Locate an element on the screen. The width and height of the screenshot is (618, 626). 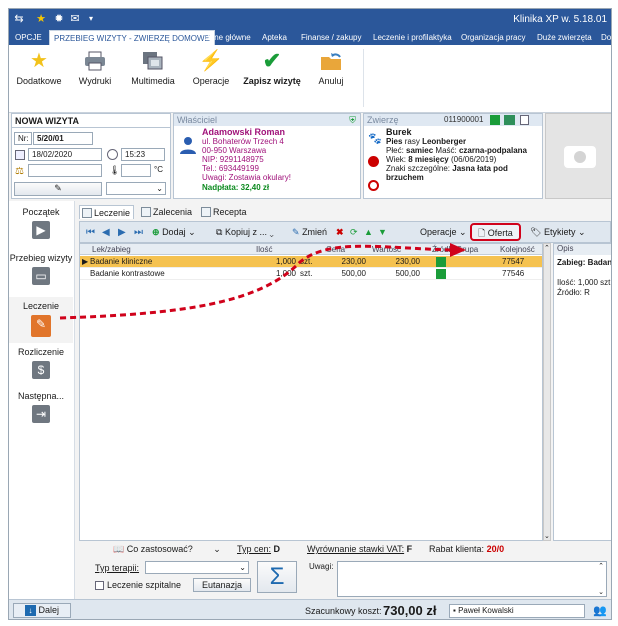
nav-poczatek: Początek ▶ is located at coordinates (41, 226).